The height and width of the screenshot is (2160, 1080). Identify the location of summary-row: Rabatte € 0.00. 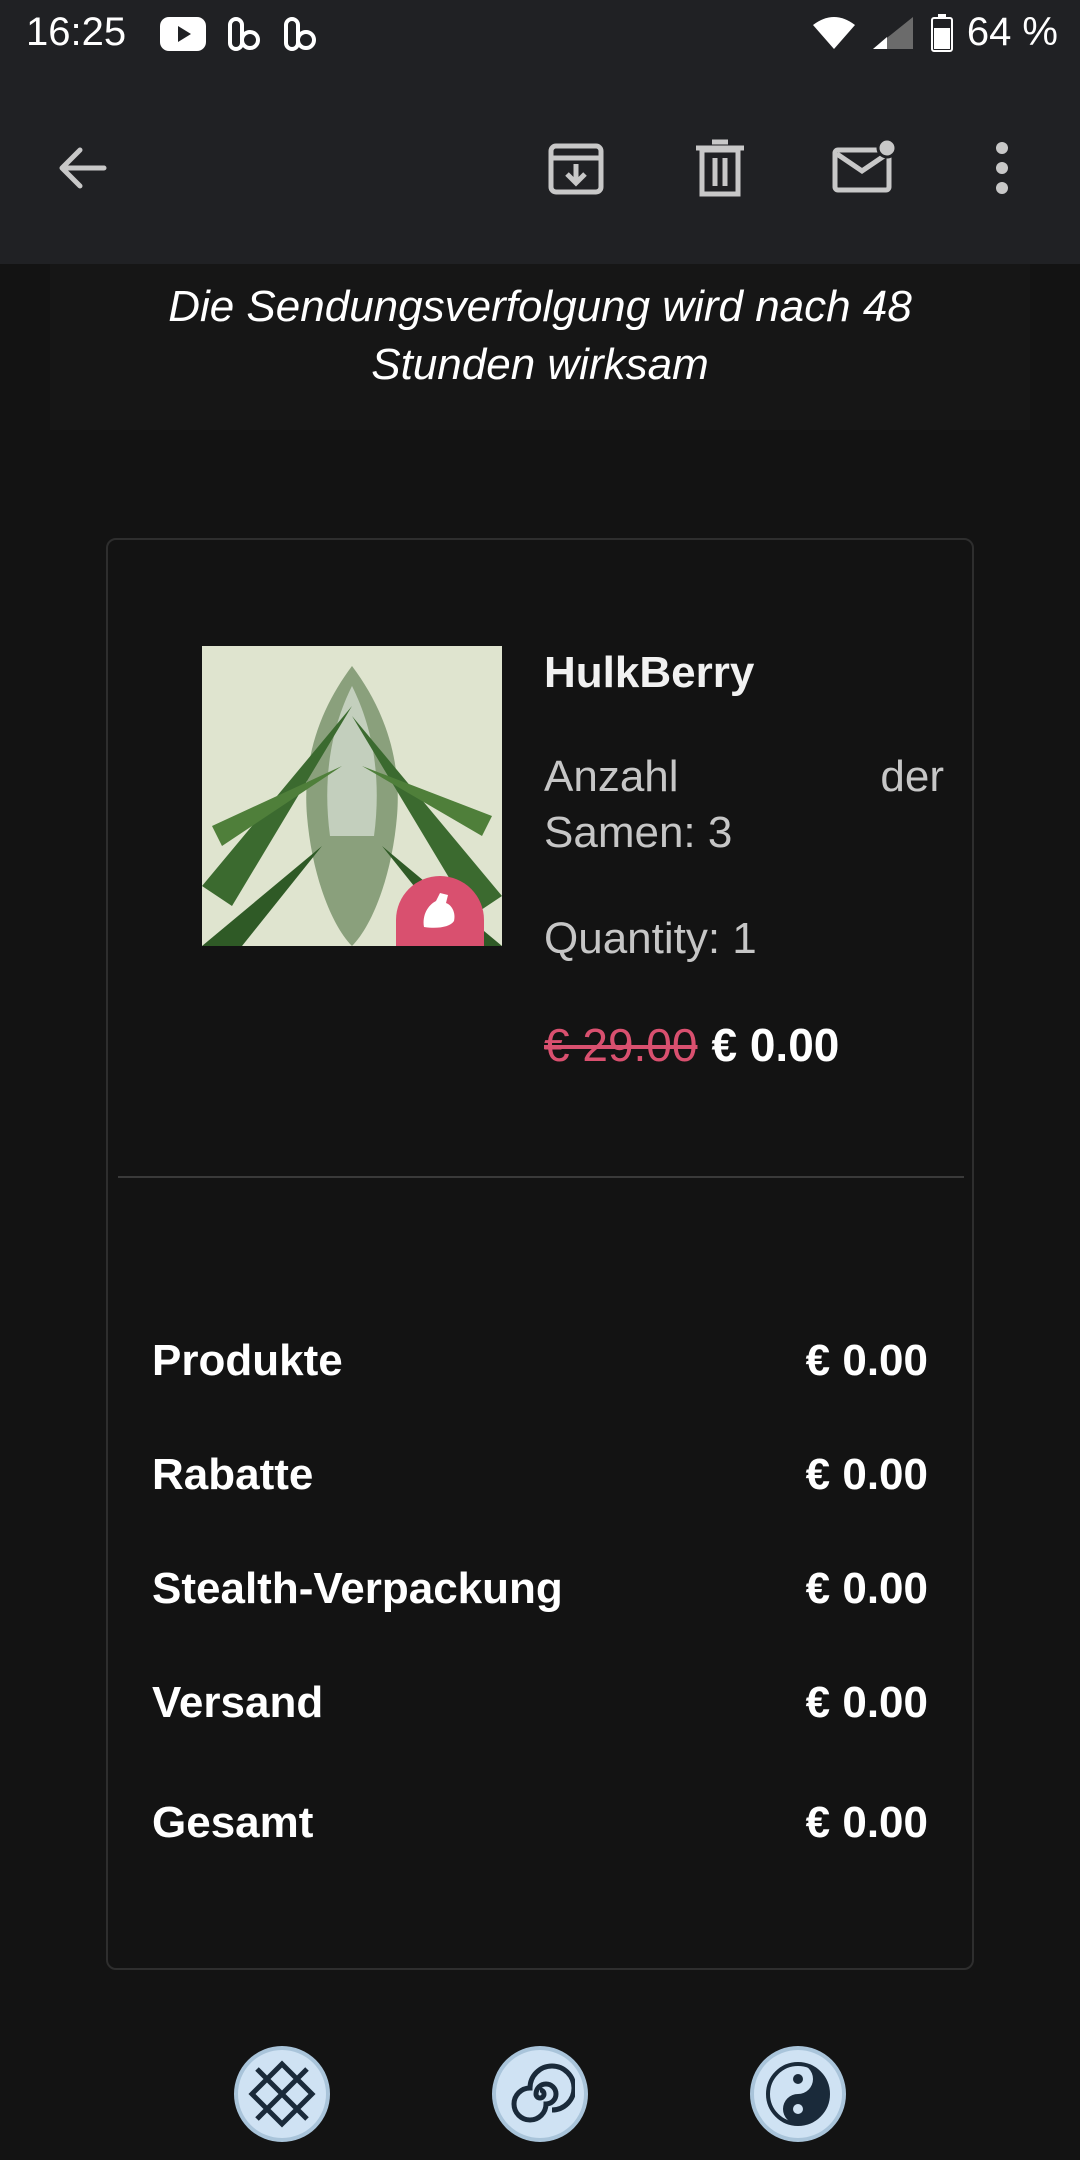
(540, 1475).